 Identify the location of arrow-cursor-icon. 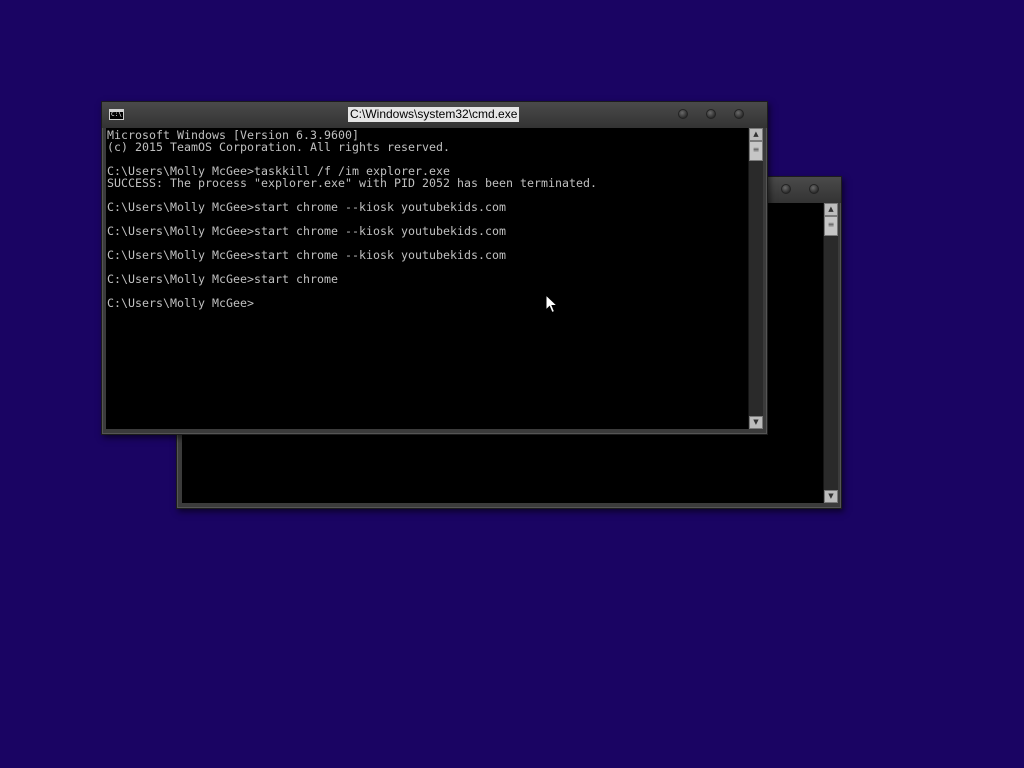
(552, 304).